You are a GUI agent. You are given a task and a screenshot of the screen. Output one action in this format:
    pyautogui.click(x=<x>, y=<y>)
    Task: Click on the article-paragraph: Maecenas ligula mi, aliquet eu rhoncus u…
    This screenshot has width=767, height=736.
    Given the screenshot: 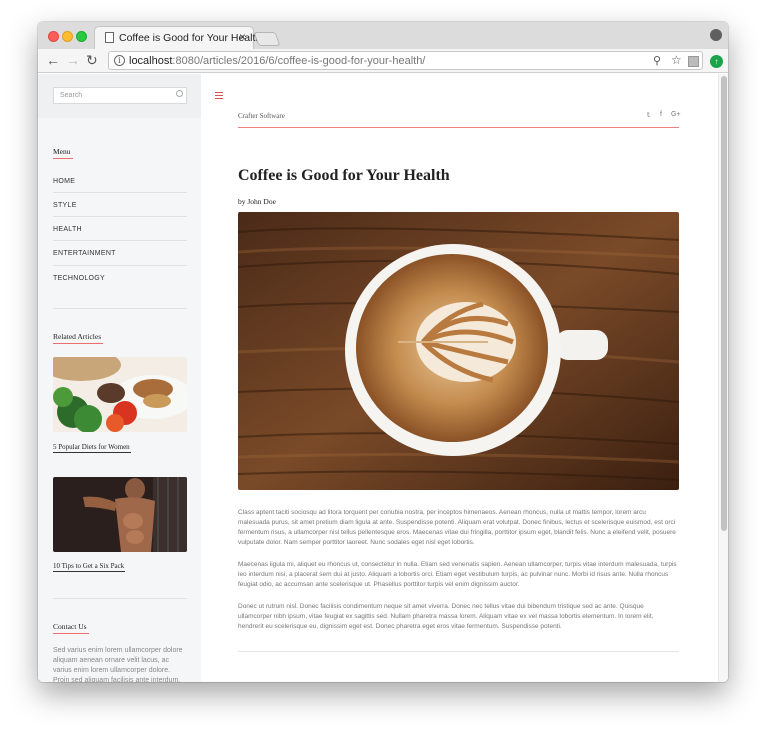 What is the action you would take?
    pyautogui.click(x=457, y=574)
    